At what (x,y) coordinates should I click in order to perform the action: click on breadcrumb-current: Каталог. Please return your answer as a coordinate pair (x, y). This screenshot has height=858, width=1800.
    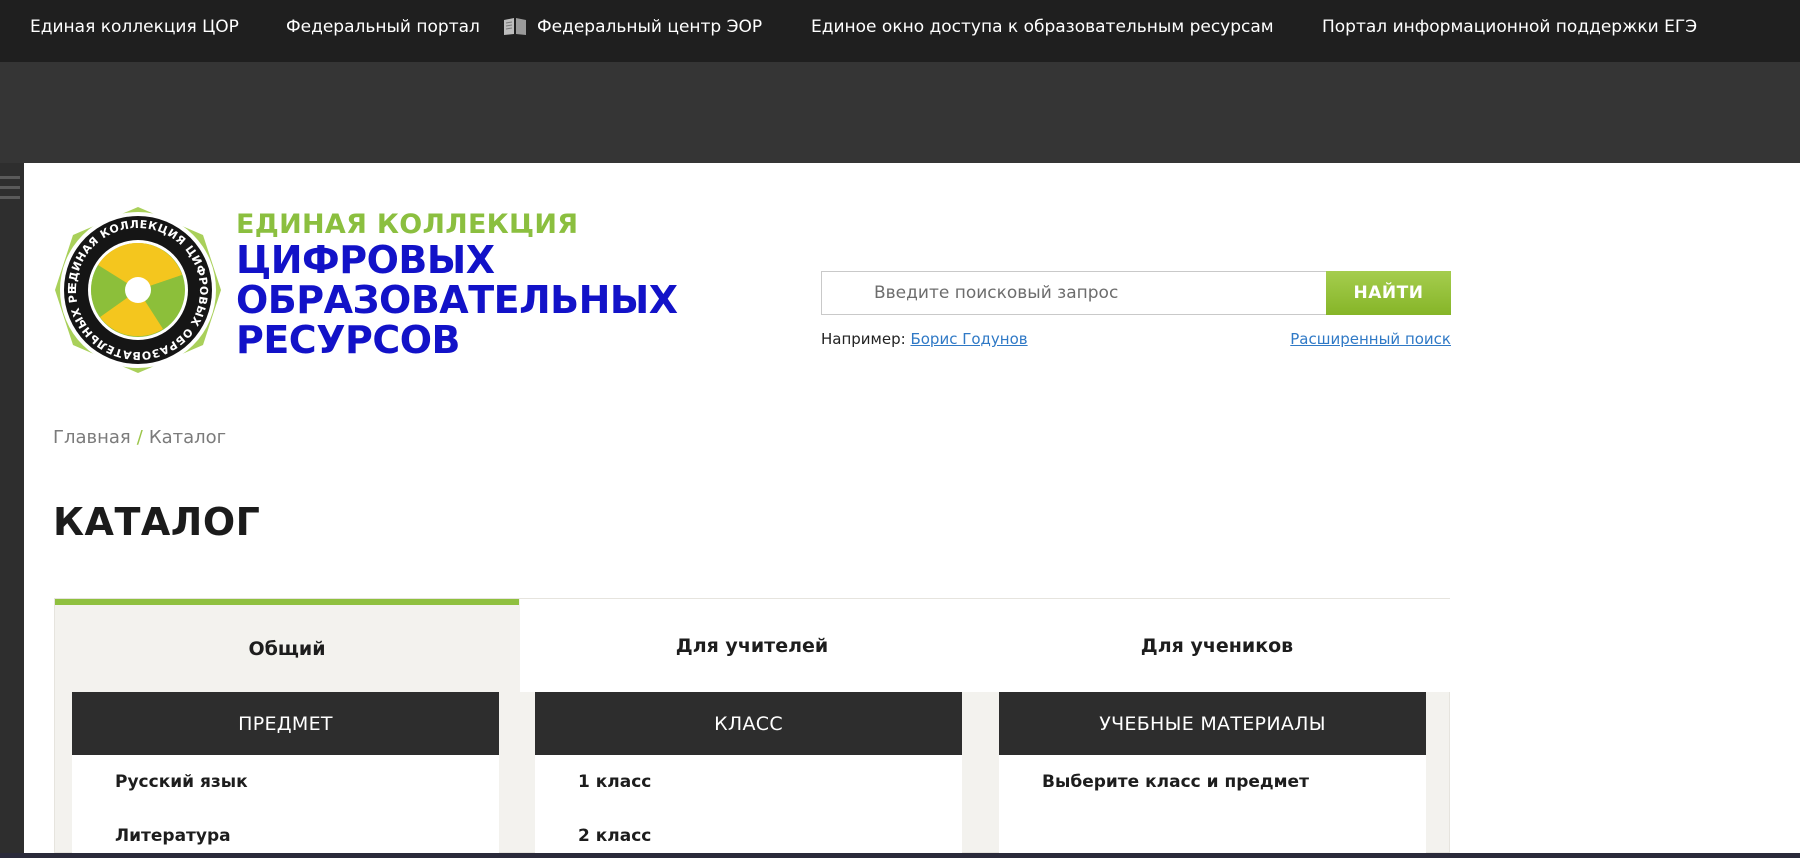
    Looking at the image, I should click on (187, 437).